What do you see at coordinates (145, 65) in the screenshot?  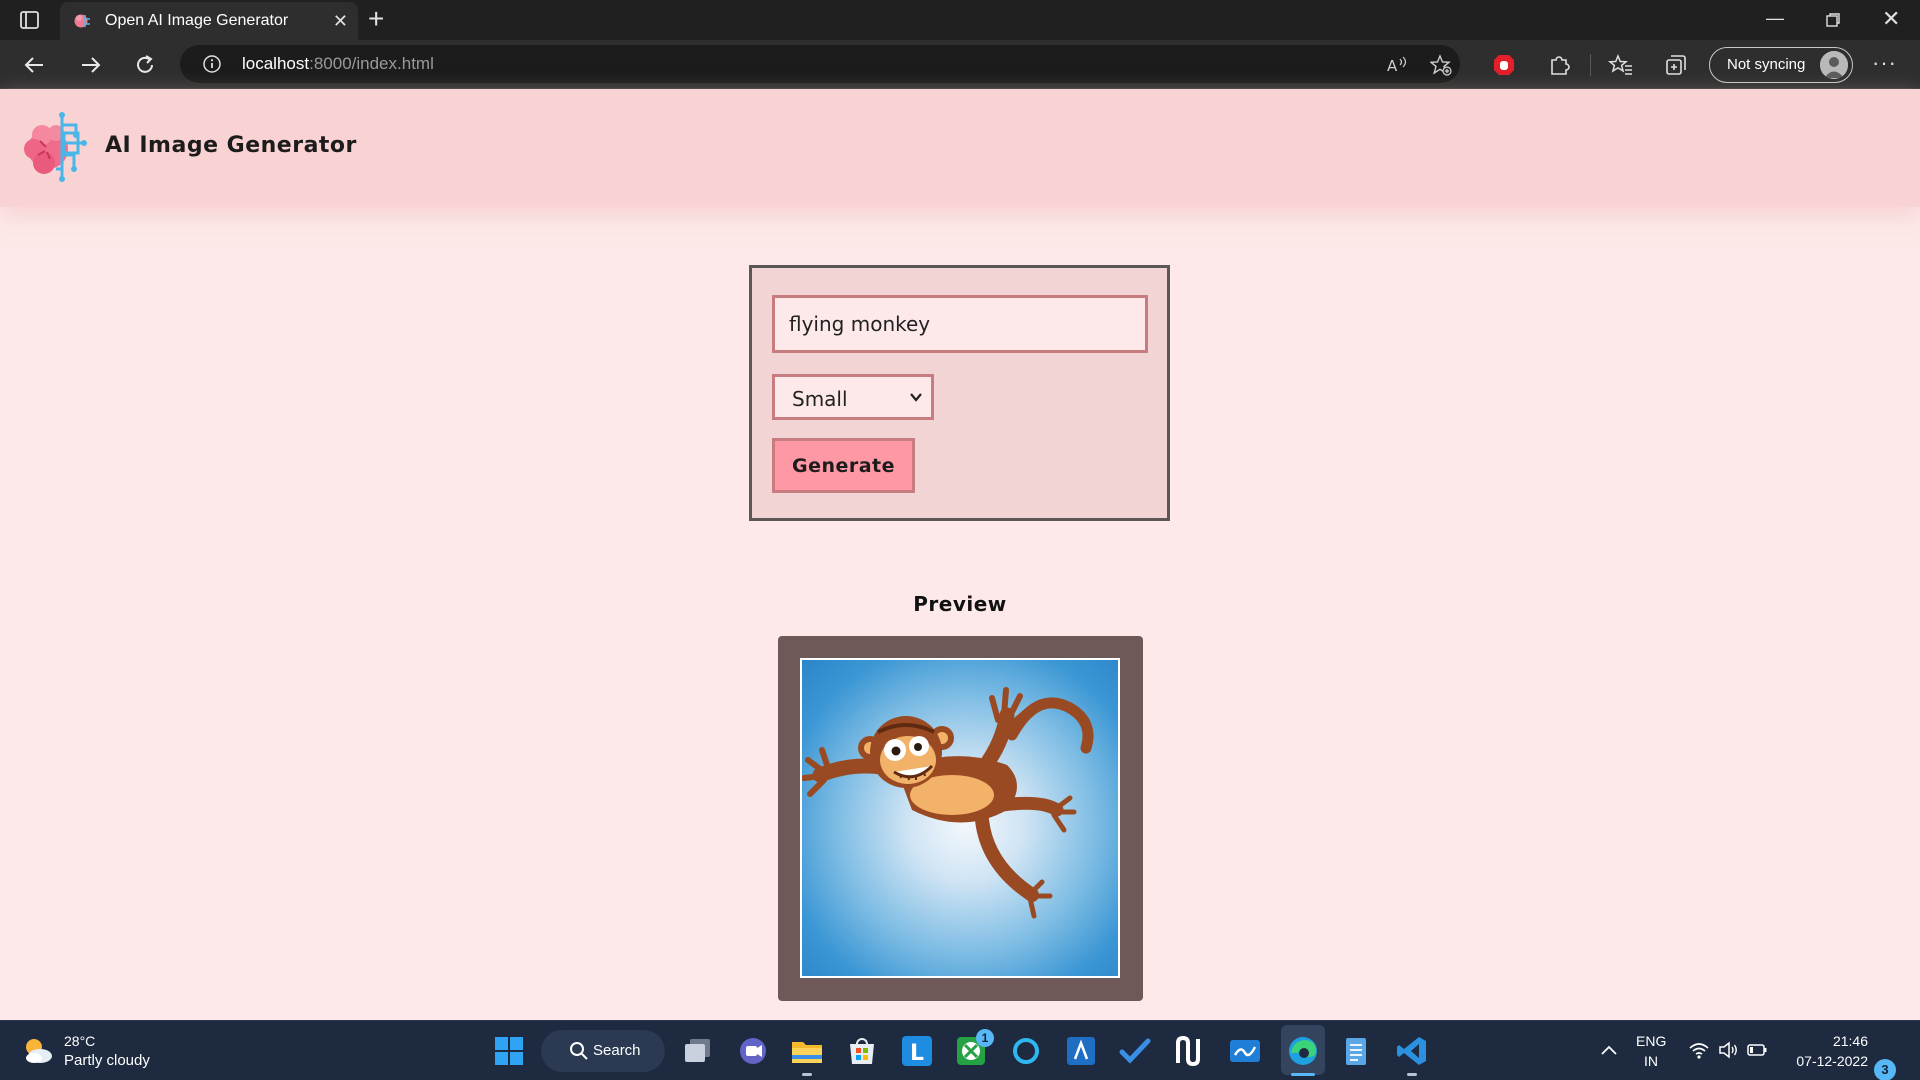 I see `refresh-icon` at bounding box center [145, 65].